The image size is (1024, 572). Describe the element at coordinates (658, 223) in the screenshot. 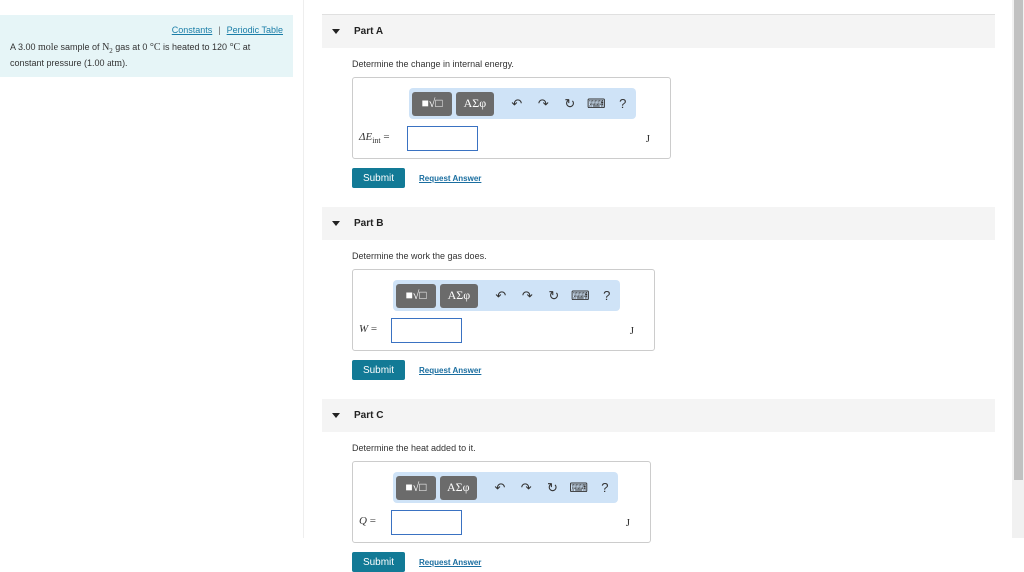

I see `part-b-header: Part B` at that location.